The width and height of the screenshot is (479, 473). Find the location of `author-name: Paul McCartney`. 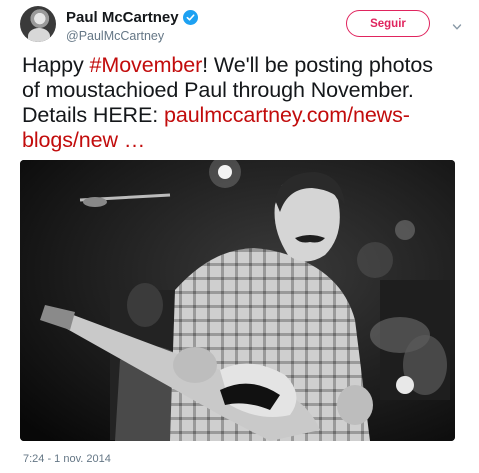

author-name: Paul McCartney is located at coordinates (122, 17).